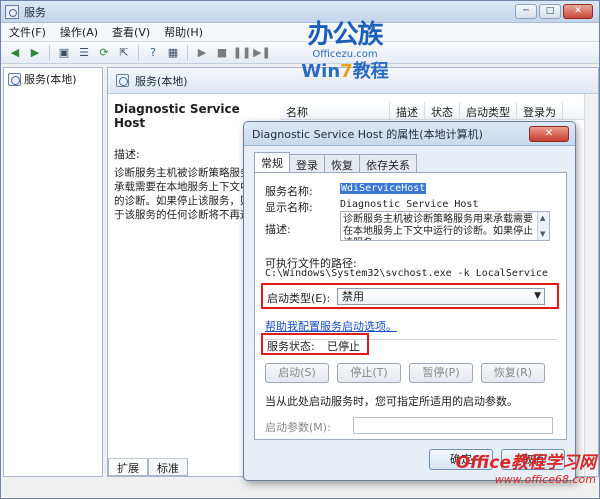 This screenshot has width=600, height=499. Describe the element at coordinates (124, 53) in the screenshot. I see `export-icon: ⇱` at that location.